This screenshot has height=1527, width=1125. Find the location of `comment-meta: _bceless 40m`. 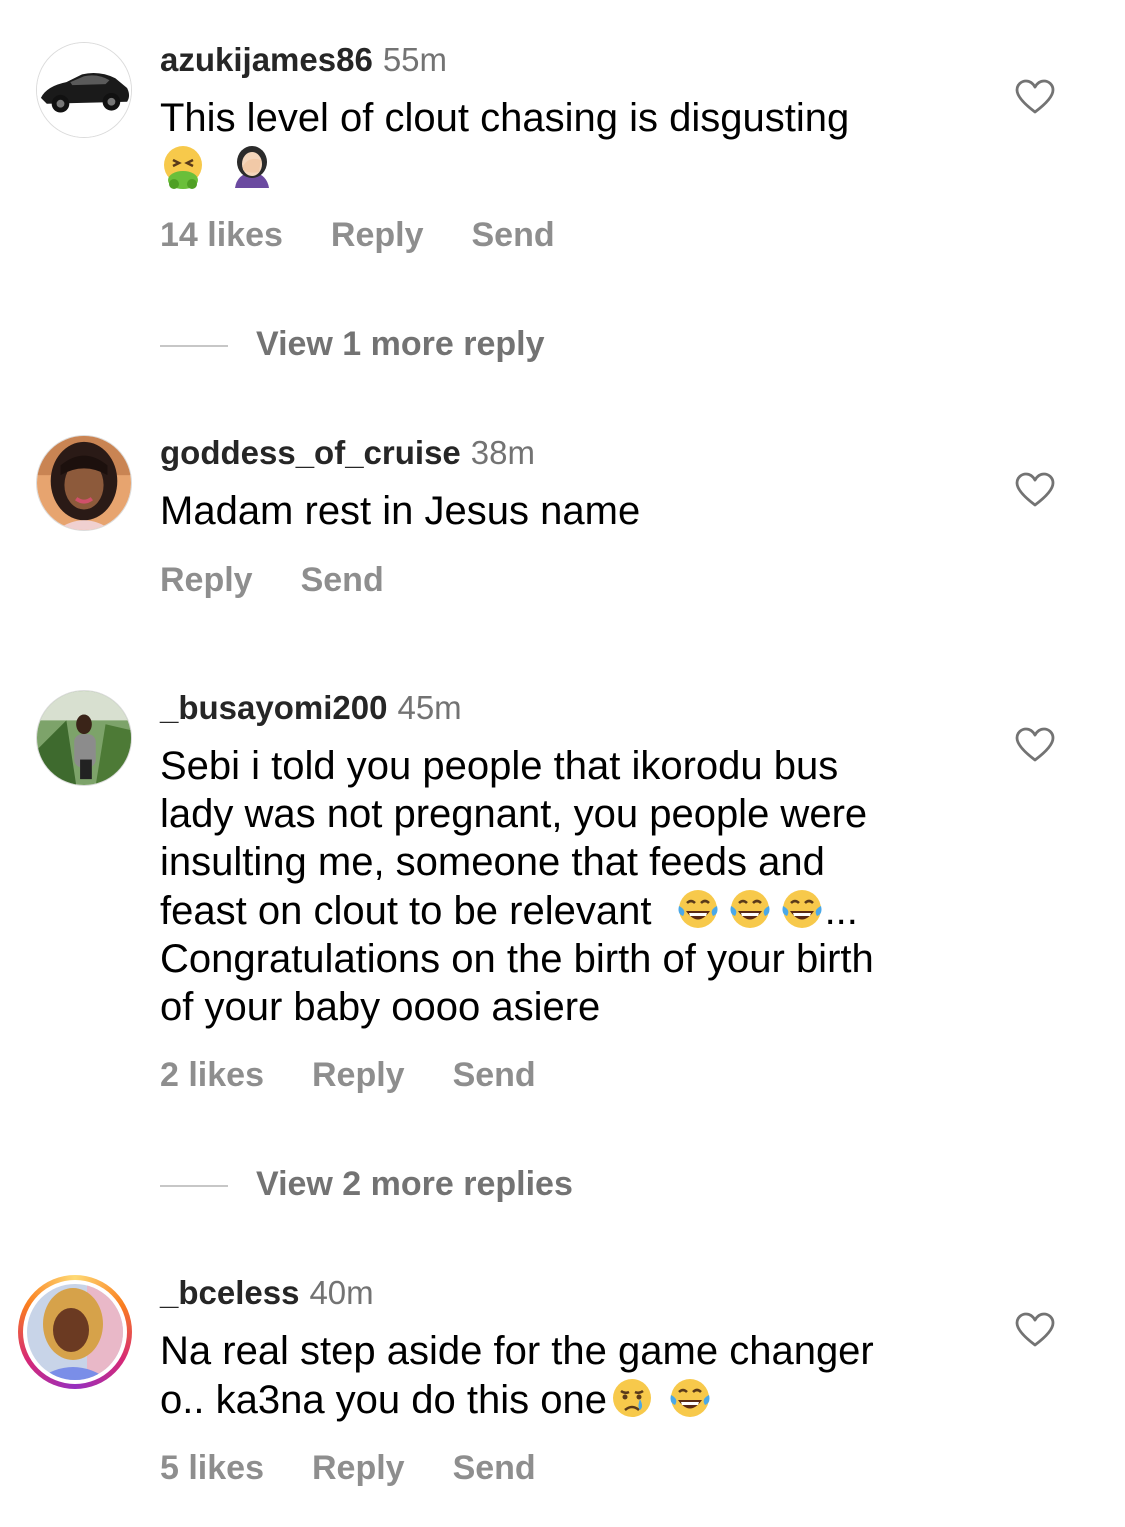

comment-meta: _bceless 40m is located at coordinates (267, 1293).